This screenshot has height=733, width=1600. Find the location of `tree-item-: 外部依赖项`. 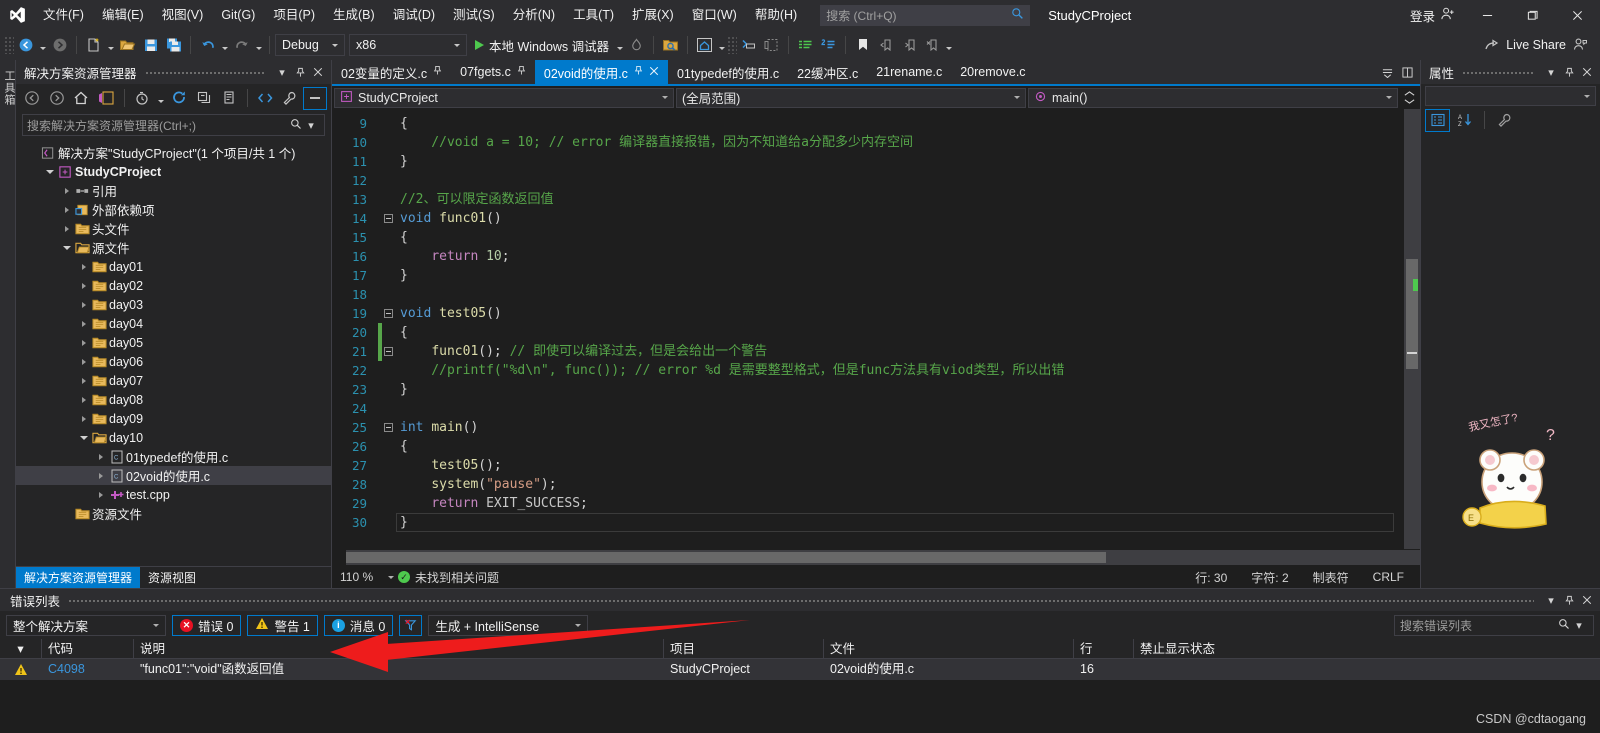

tree-item-: 外部依赖项 is located at coordinates (173, 209).